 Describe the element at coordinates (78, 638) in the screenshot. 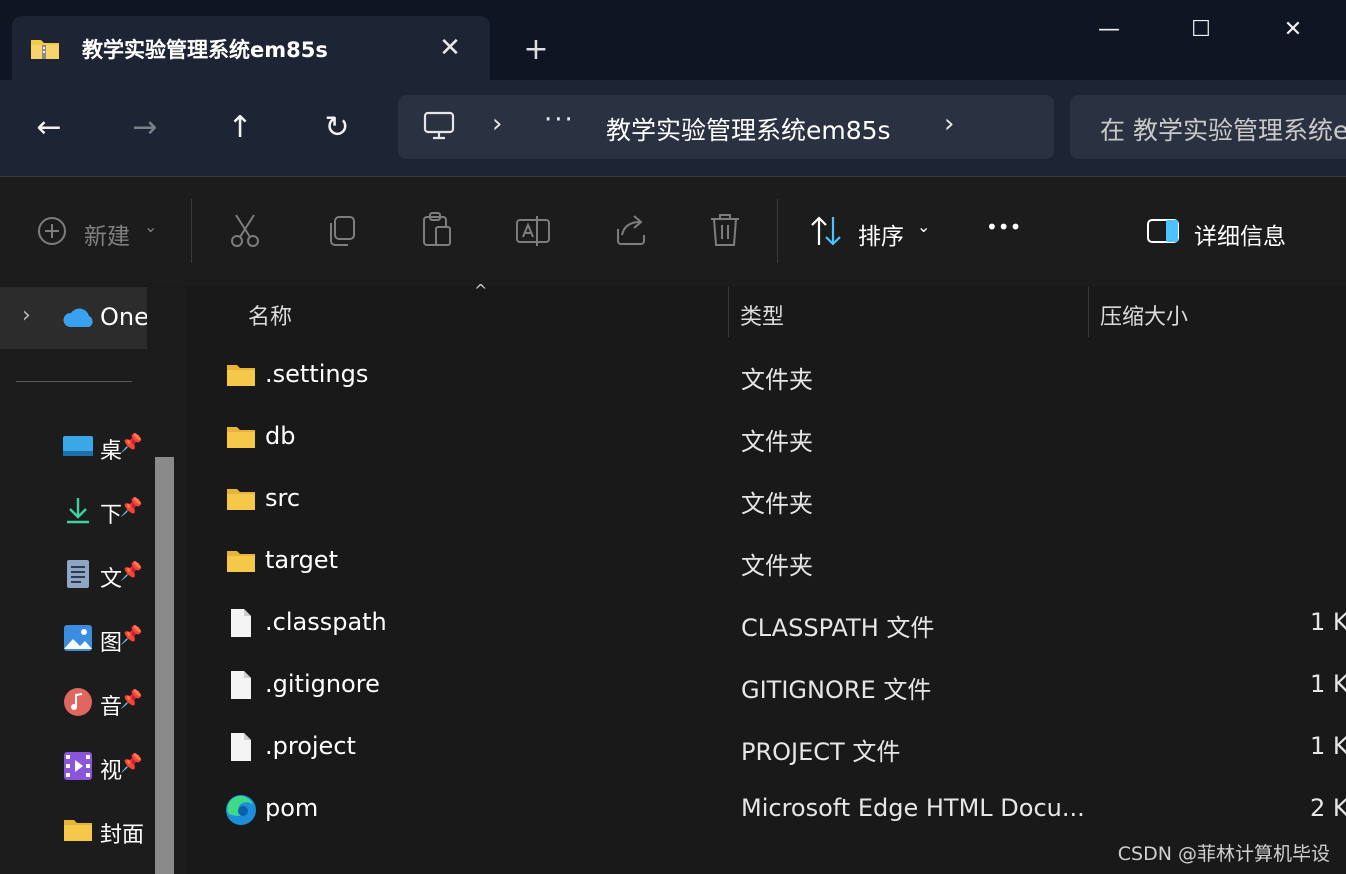

I see `pictures-icon` at that location.